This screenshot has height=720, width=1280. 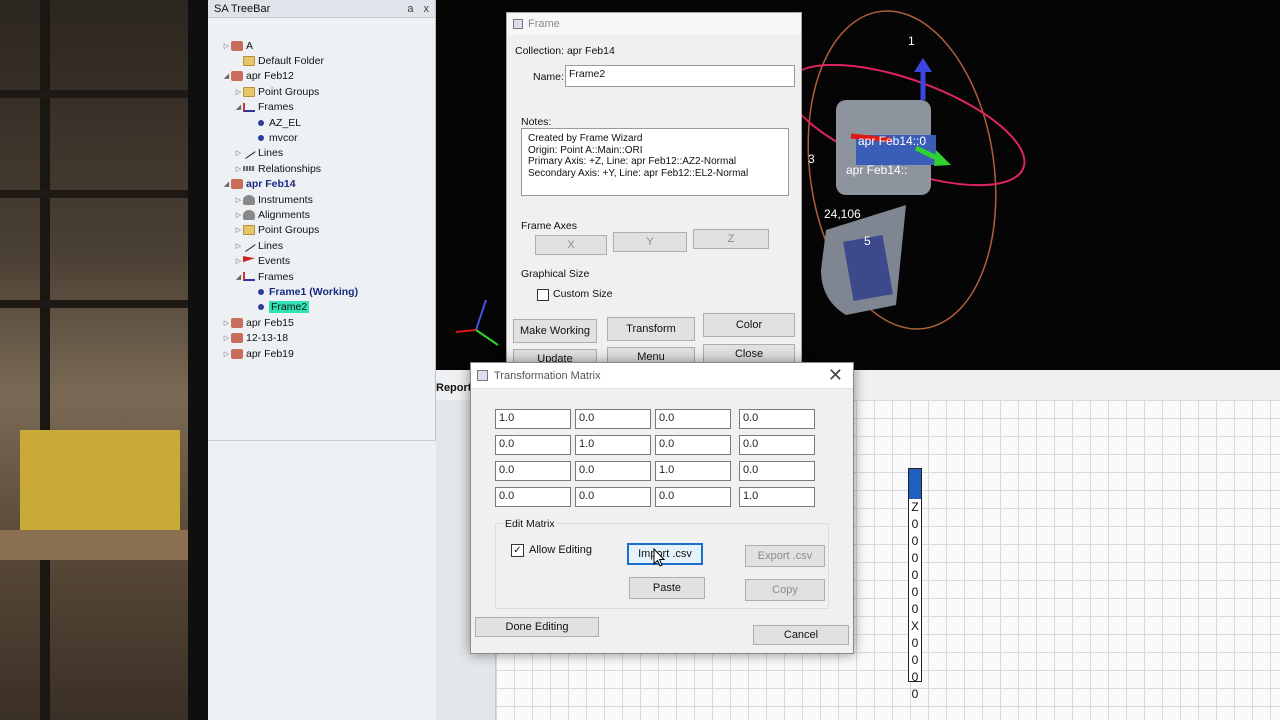 What do you see at coordinates (321, 45) in the screenshot?
I see `tree-item: ▷ A` at bounding box center [321, 45].